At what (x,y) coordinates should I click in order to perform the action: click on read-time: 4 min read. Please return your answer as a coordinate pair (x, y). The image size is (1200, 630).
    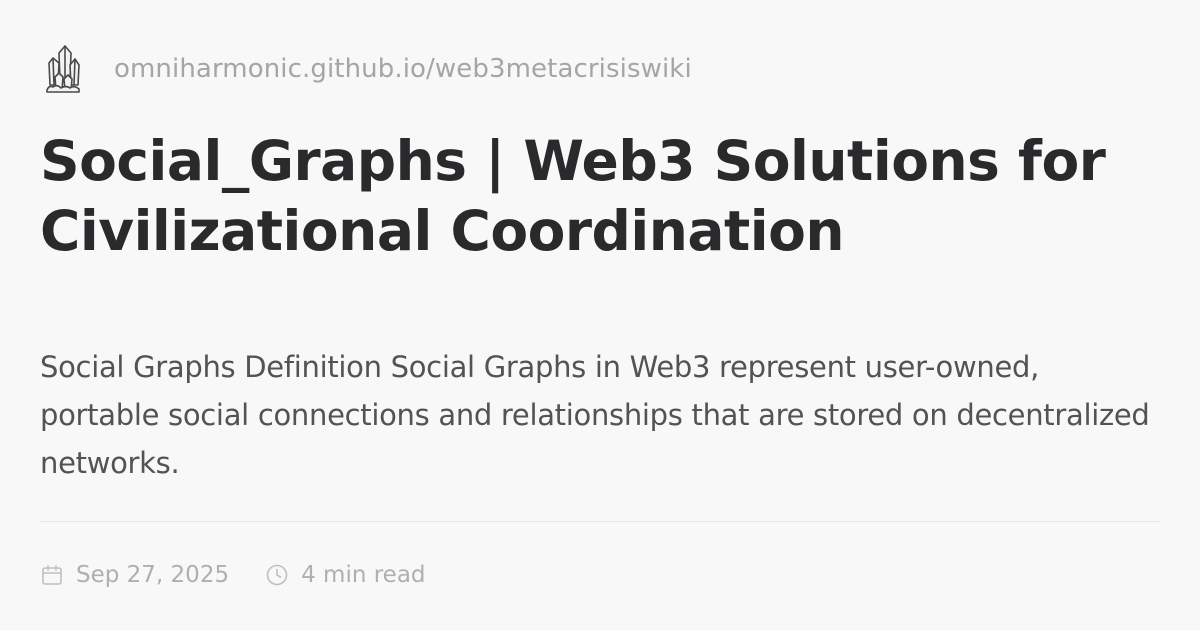
    Looking at the image, I should click on (345, 575).